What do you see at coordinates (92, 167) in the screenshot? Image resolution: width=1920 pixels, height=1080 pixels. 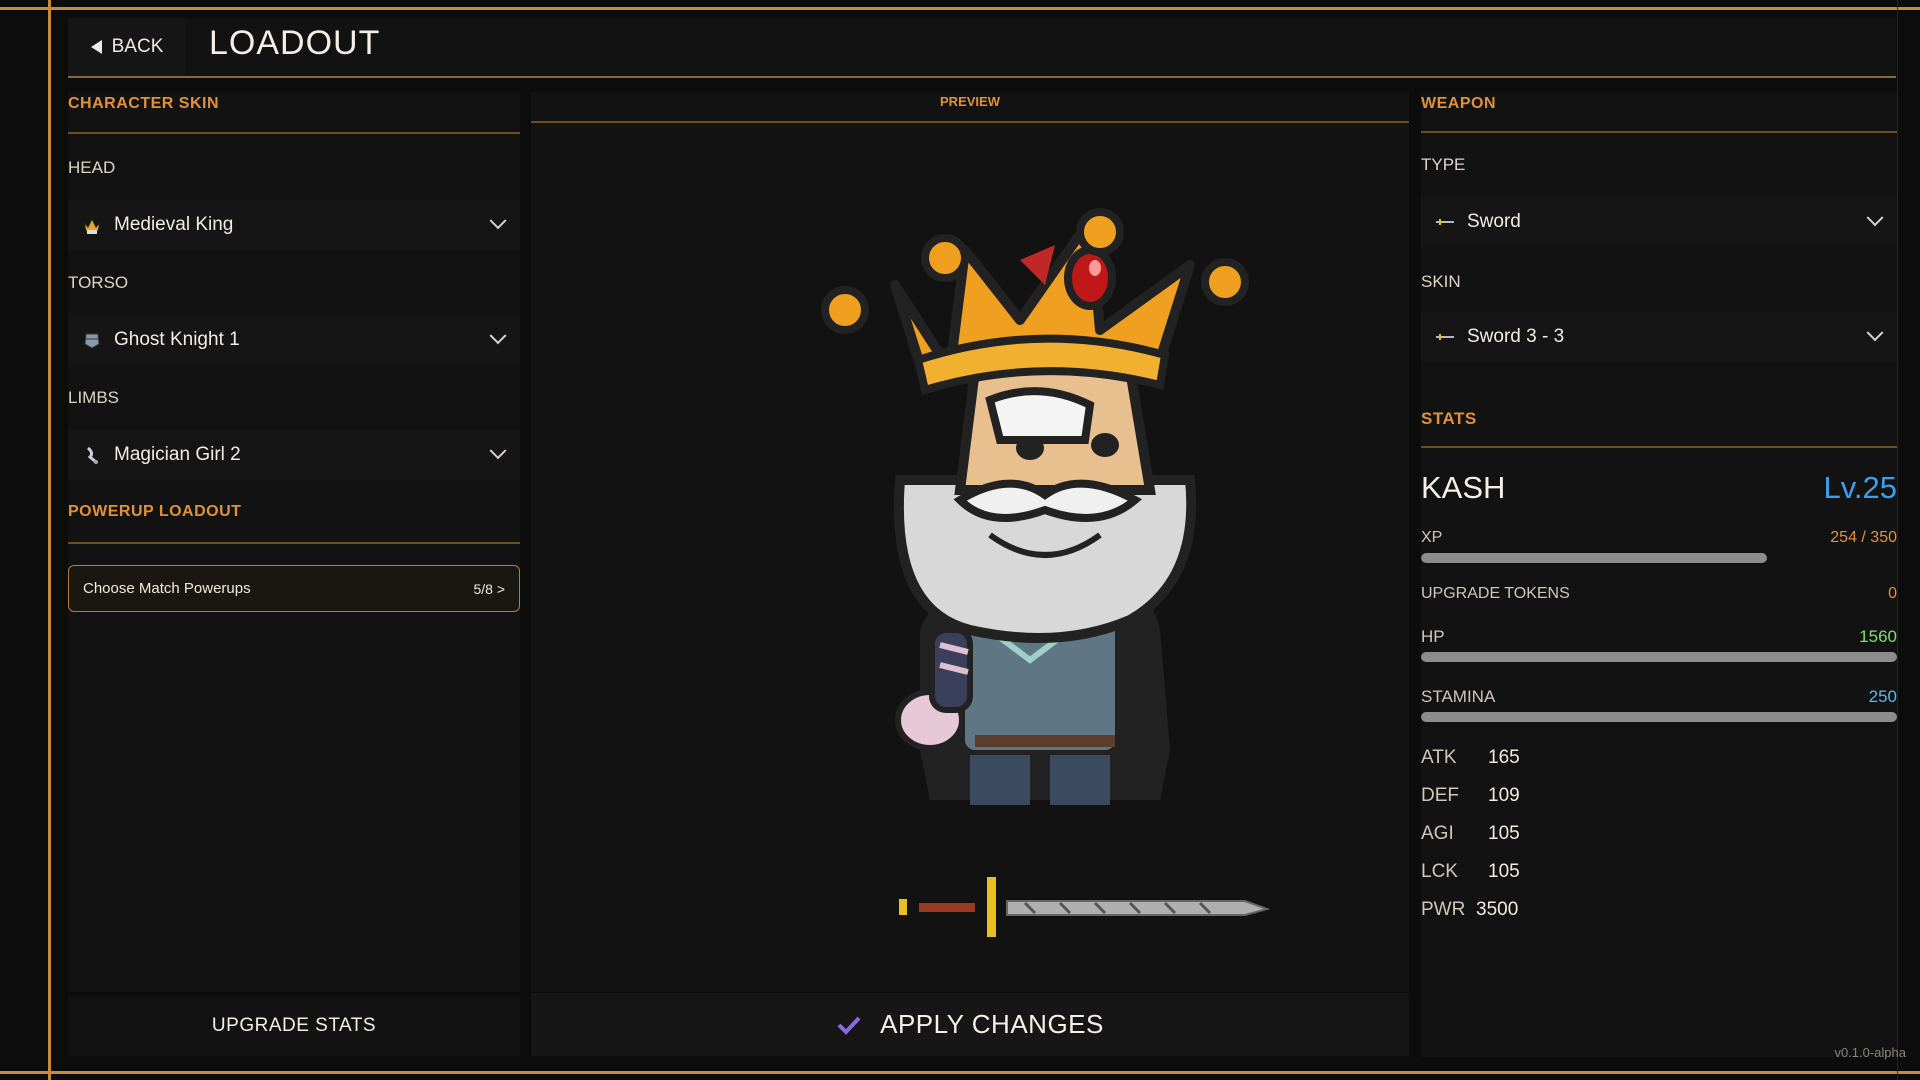 I see `head-label: HEAD` at bounding box center [92, 167].